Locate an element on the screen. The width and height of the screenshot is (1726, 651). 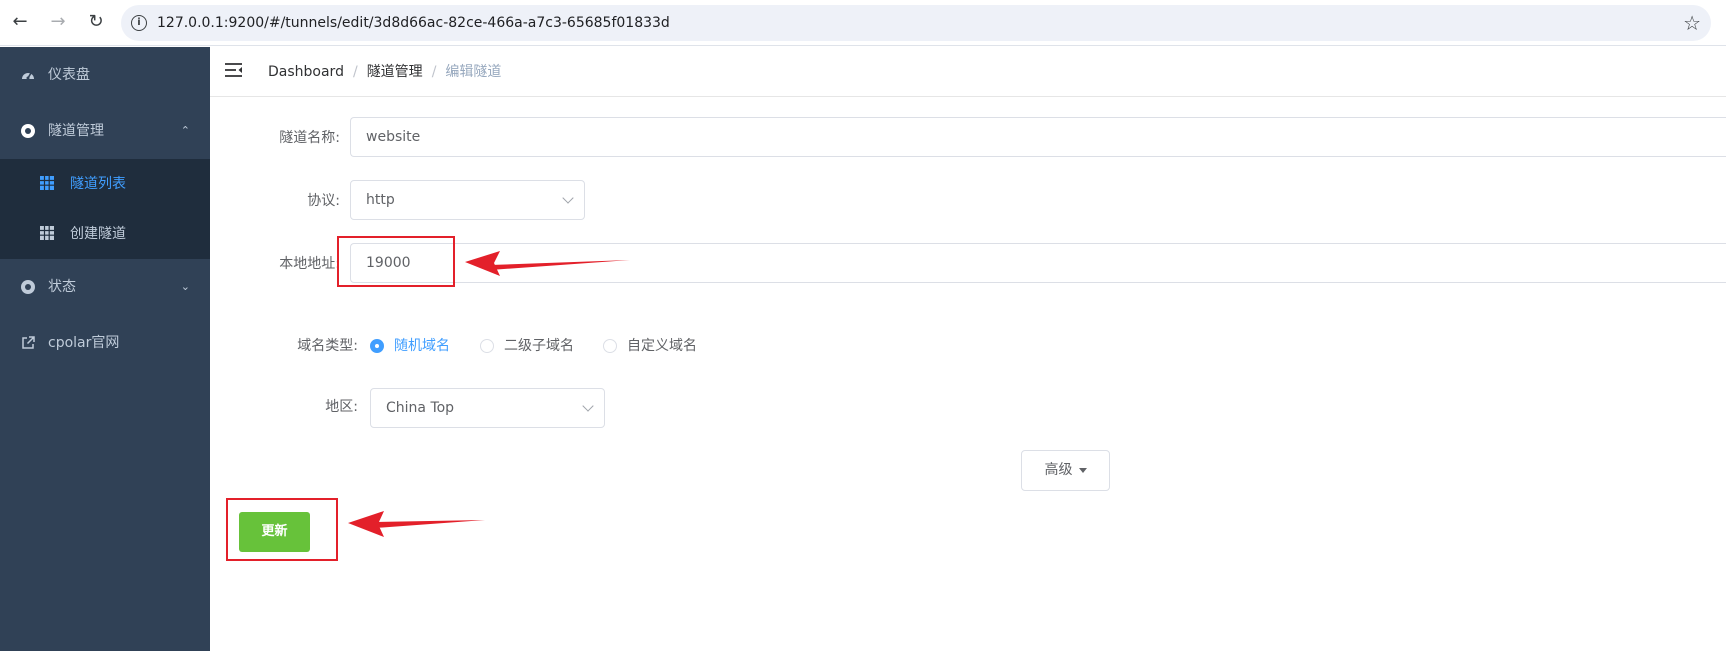
annotation-arrows is located at coordinates (489, 394).